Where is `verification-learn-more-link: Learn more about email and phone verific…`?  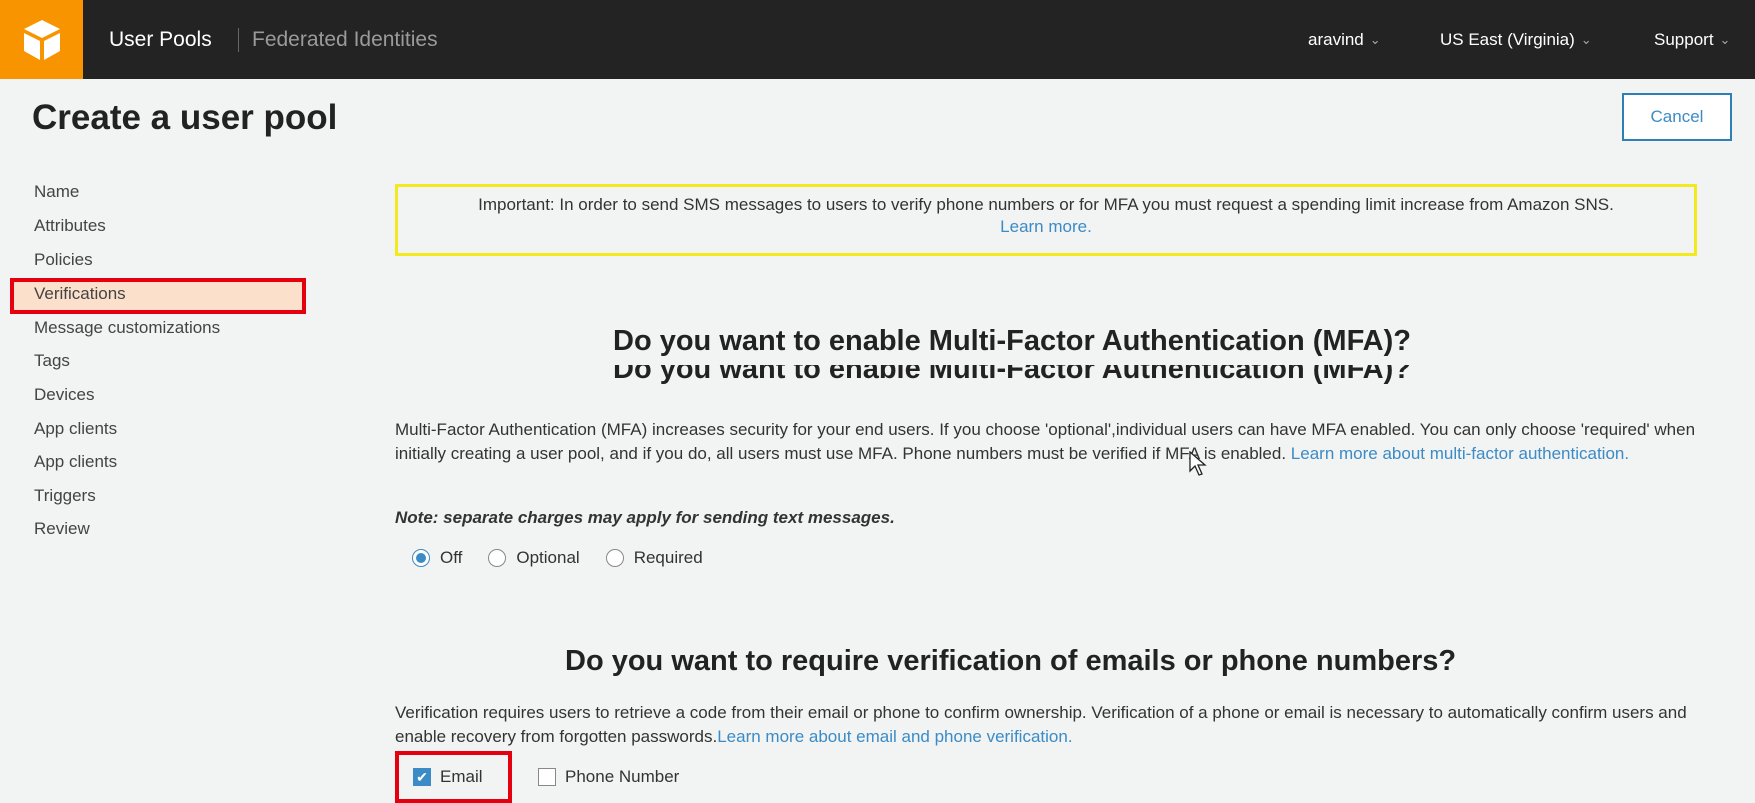
verification-learn-more-link: Learn more about email and phone verific… is located at coordinates (894, 736).